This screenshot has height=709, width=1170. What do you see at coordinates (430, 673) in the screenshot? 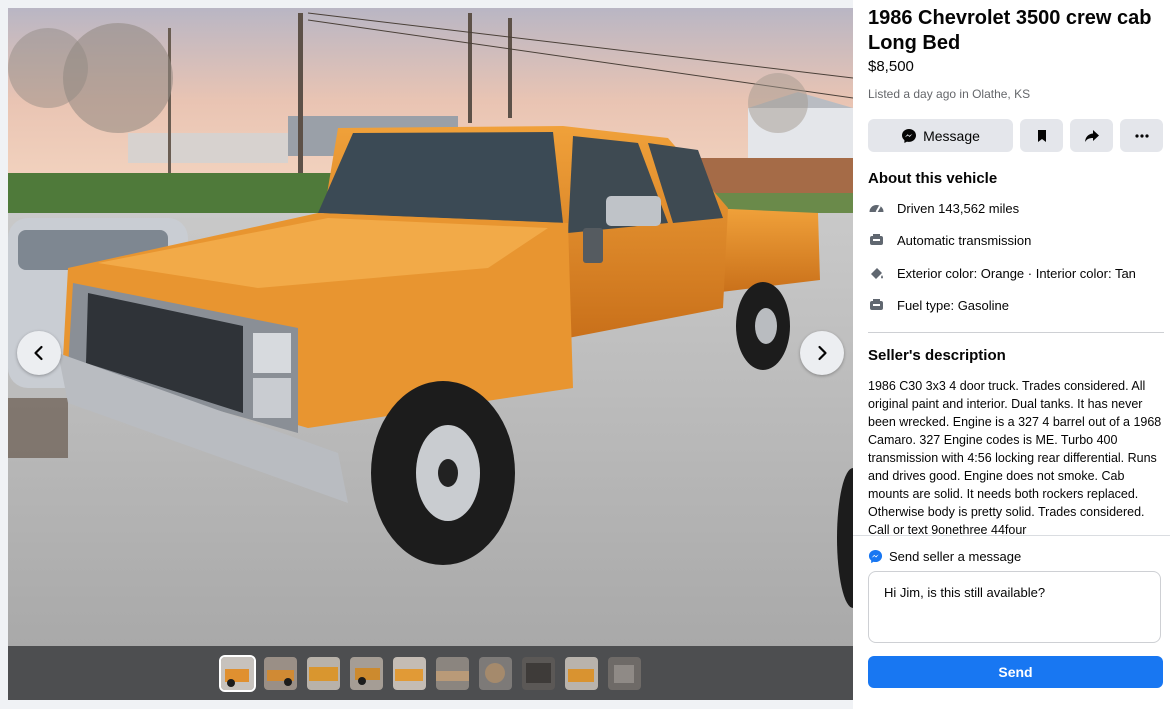
I see `thumbnail-strip` at bounding box center [430, 673].